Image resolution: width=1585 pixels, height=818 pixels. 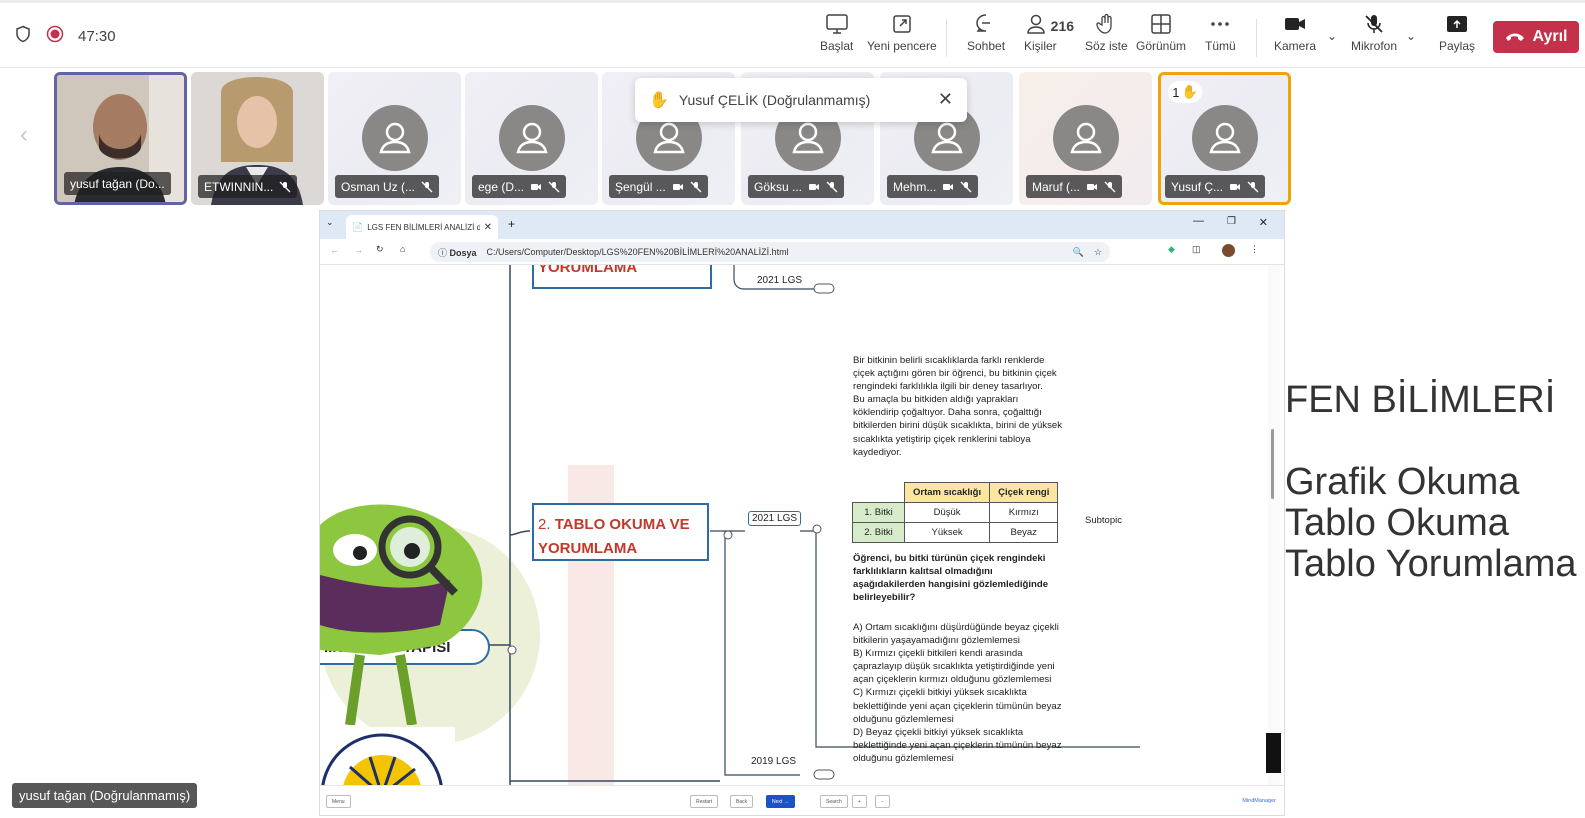 I want to click on toolbar-divider, so click(x=946, y=38).